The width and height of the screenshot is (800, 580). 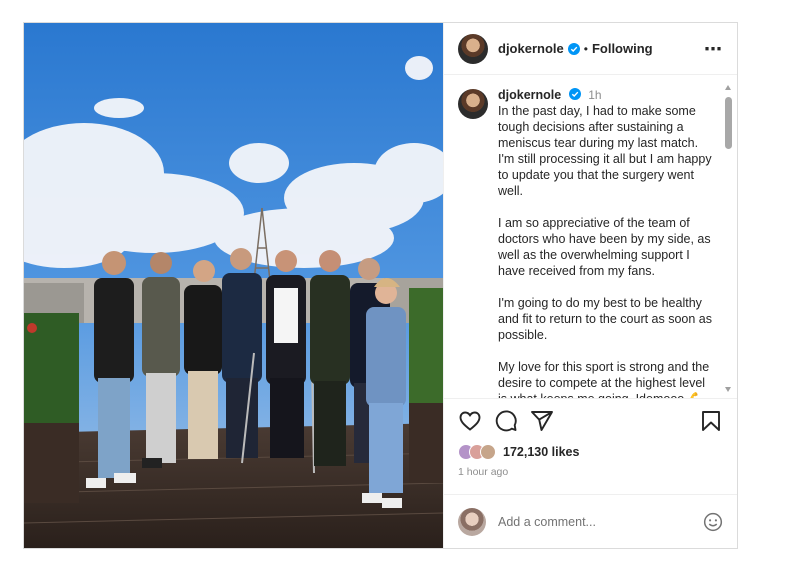 What do you see at coordinates (590, 452) in the screenshot?
I see `likes-row: 172,130 likes` at bounding box center [590, 452].